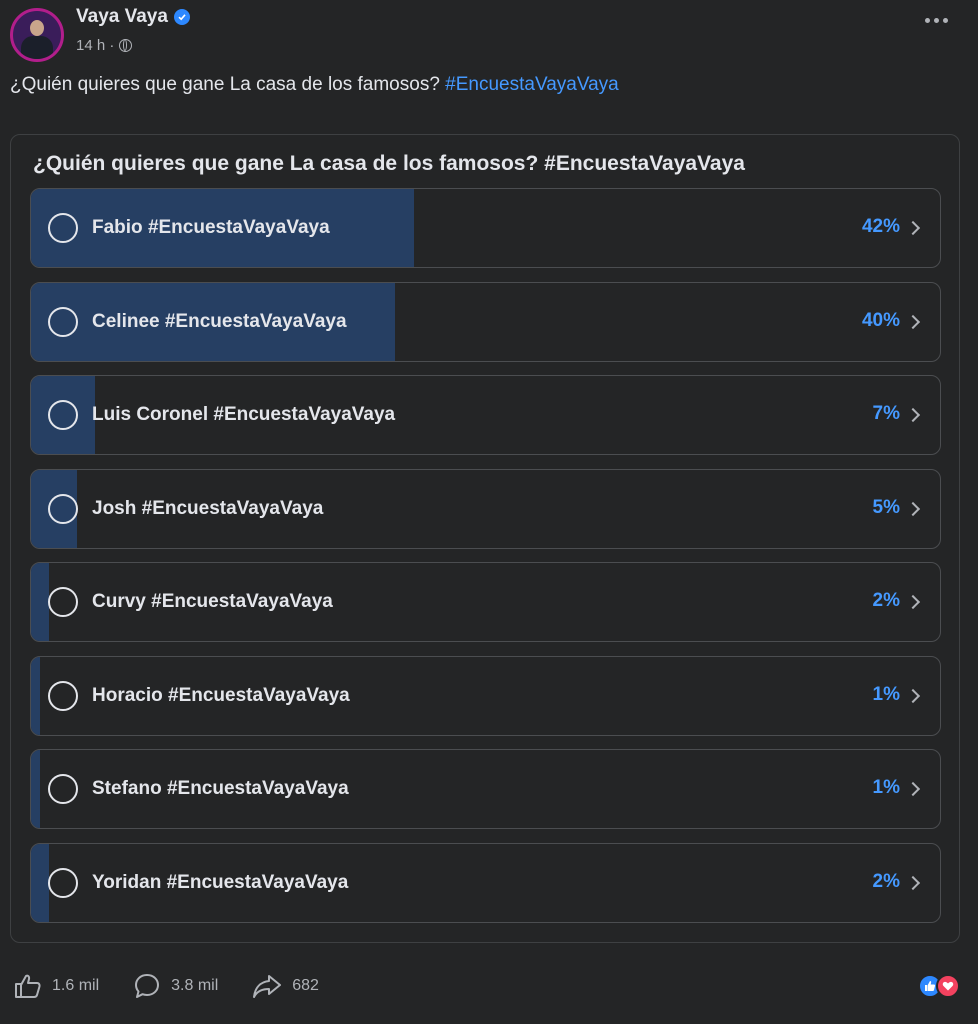 The height and width of the screenshot is (1024, 978). Describe the element at coordinates (948, 986) in the screenshot. I see `love-reaction-icon` at that location.